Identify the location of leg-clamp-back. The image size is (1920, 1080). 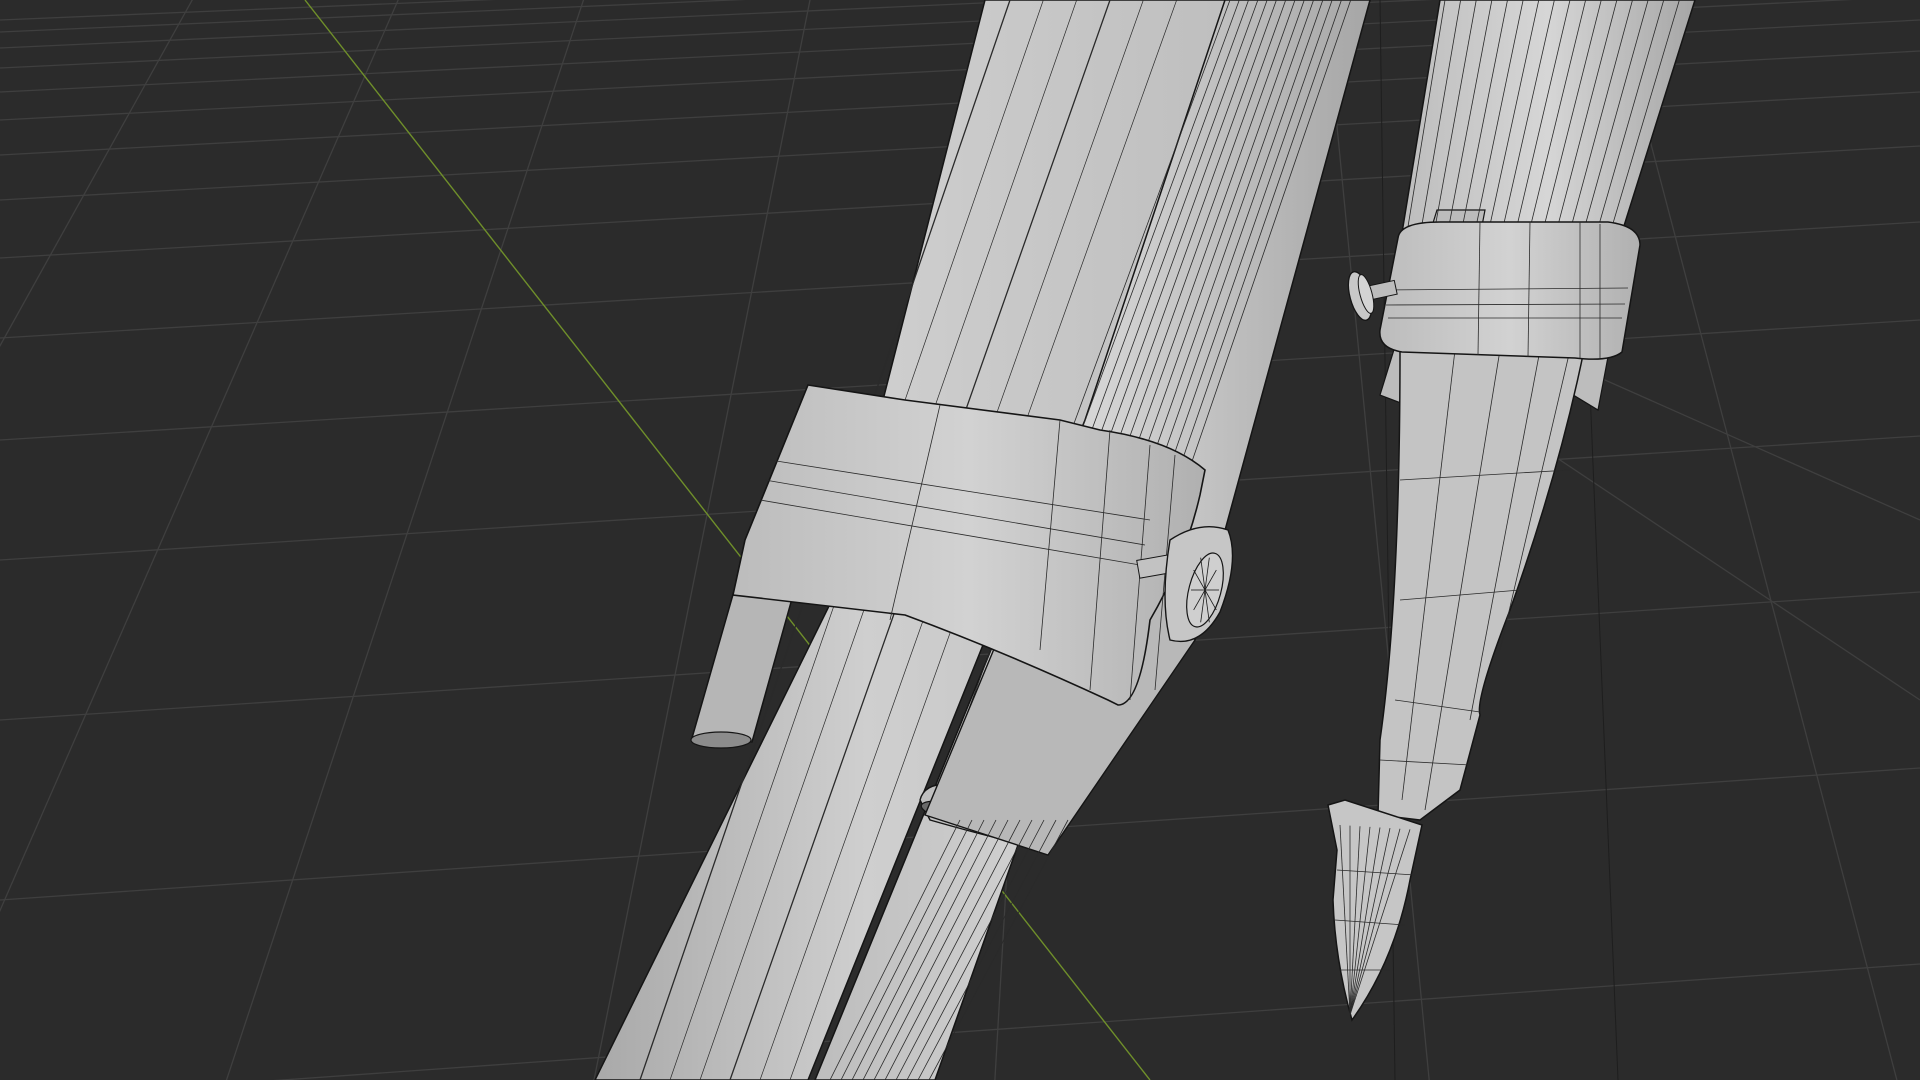
(1510, 290).